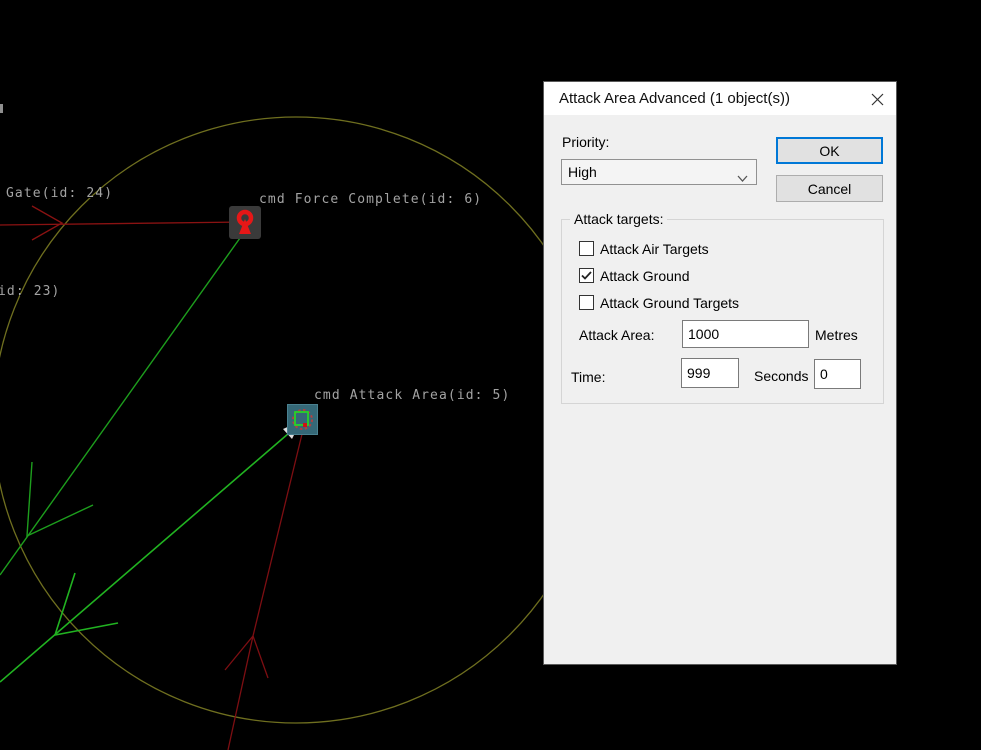 The image size is (981, 750). What do you see at coordinates (60, 193) in the screenshot?
I see `label-gate: Gate(id: 24)` at bounding box center [60, 193].